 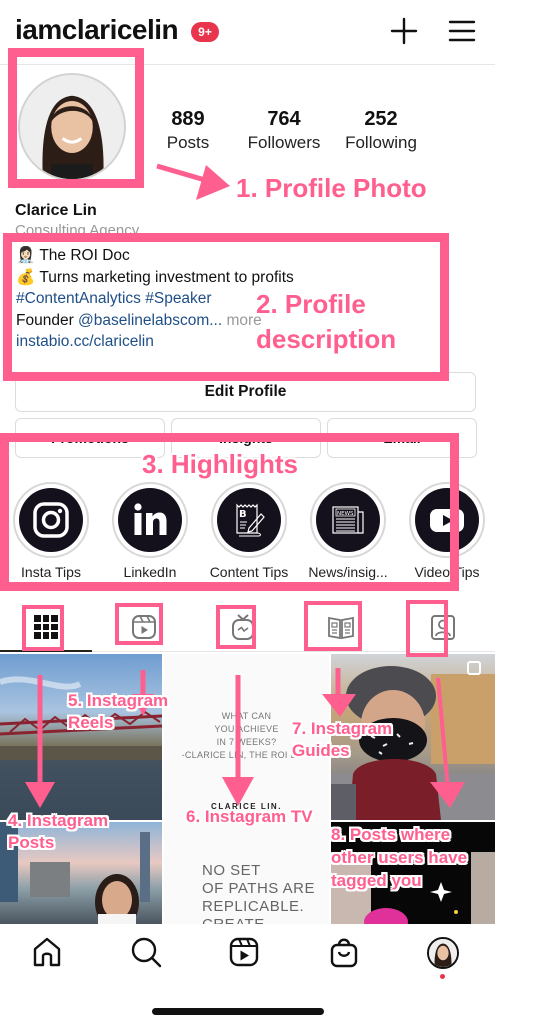 I want to click on annotation-label-description-1: 2. Profile, so click(x=311, y=304).